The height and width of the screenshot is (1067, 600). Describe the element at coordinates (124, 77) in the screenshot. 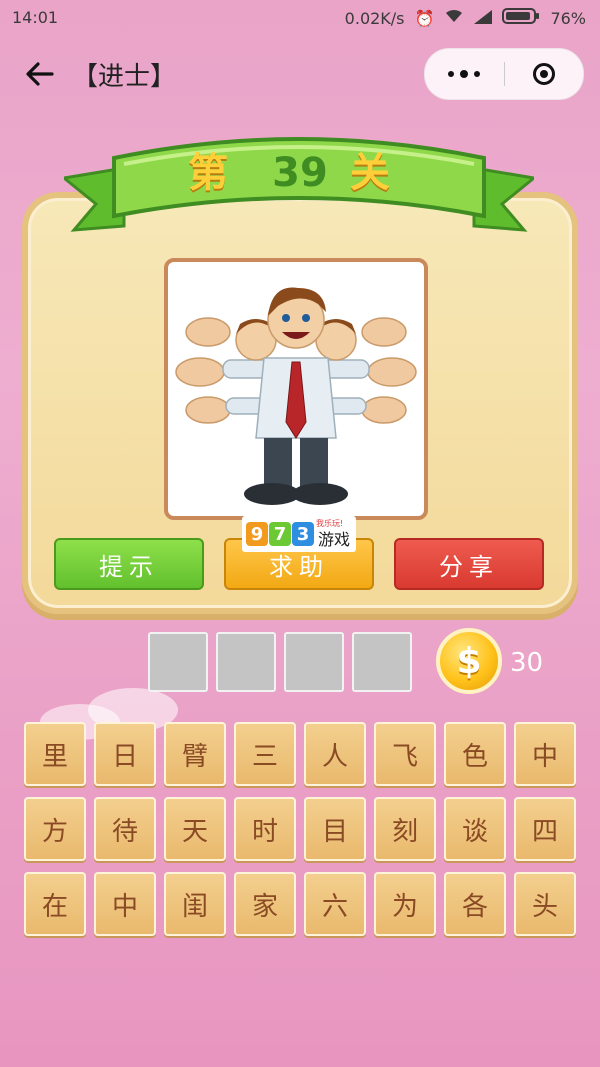

I see `page-title: 【进士】` at that location.